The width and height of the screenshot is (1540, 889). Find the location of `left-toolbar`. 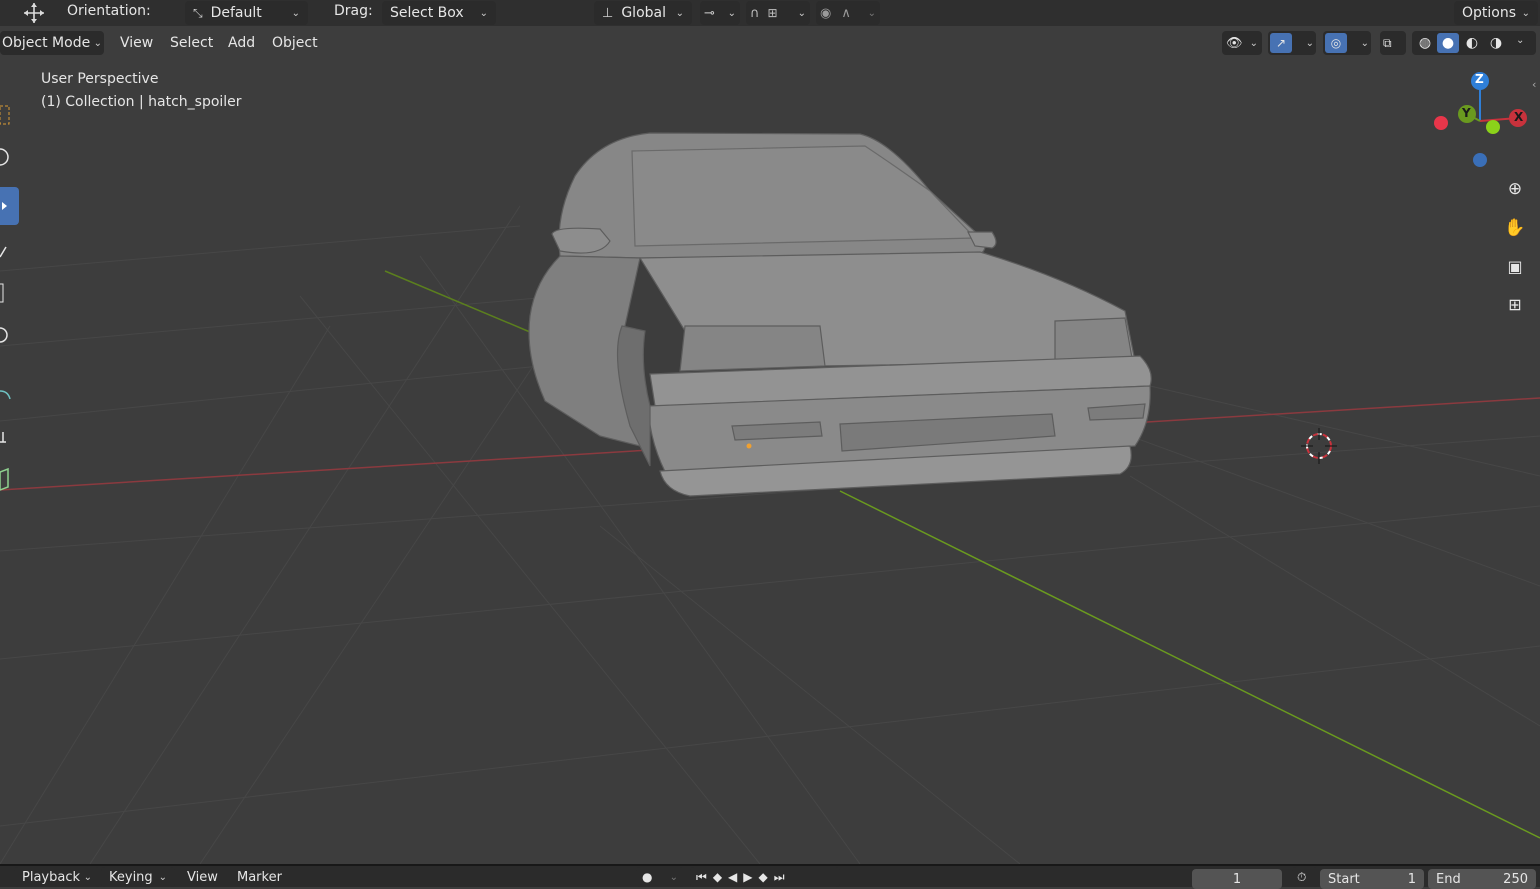

left-toolbar is located at coordinates (9, 301).